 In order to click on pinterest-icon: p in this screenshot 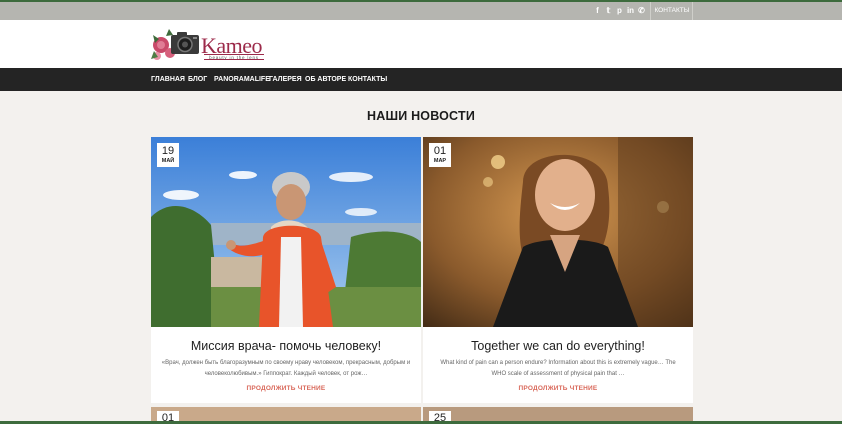, I will do `click(619, 11)`.